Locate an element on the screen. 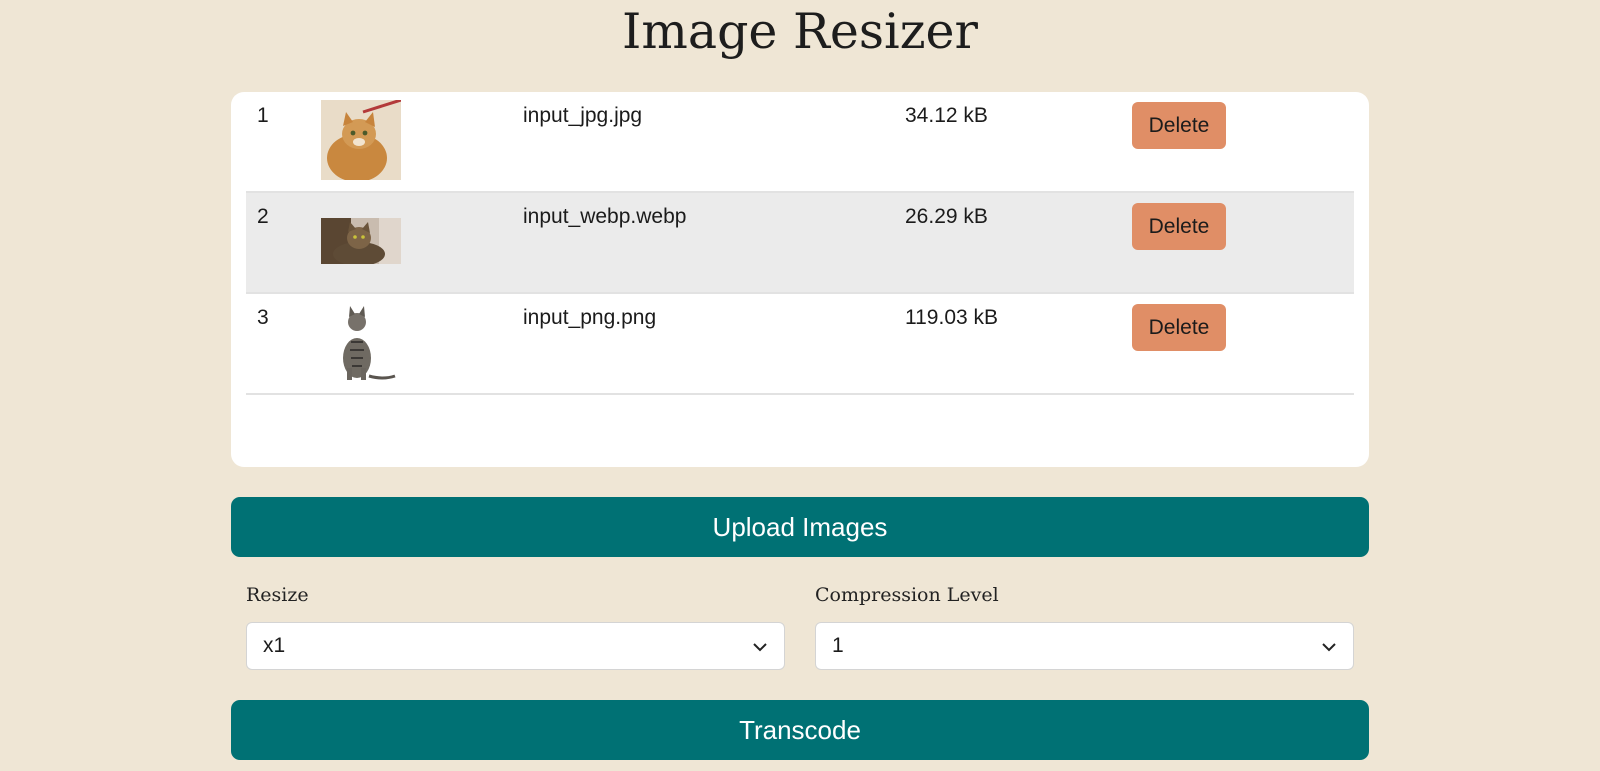 Image resolution: width=1600 pixels, height=771 pixels. row-index: 1 is located at coordinates (263, 115).